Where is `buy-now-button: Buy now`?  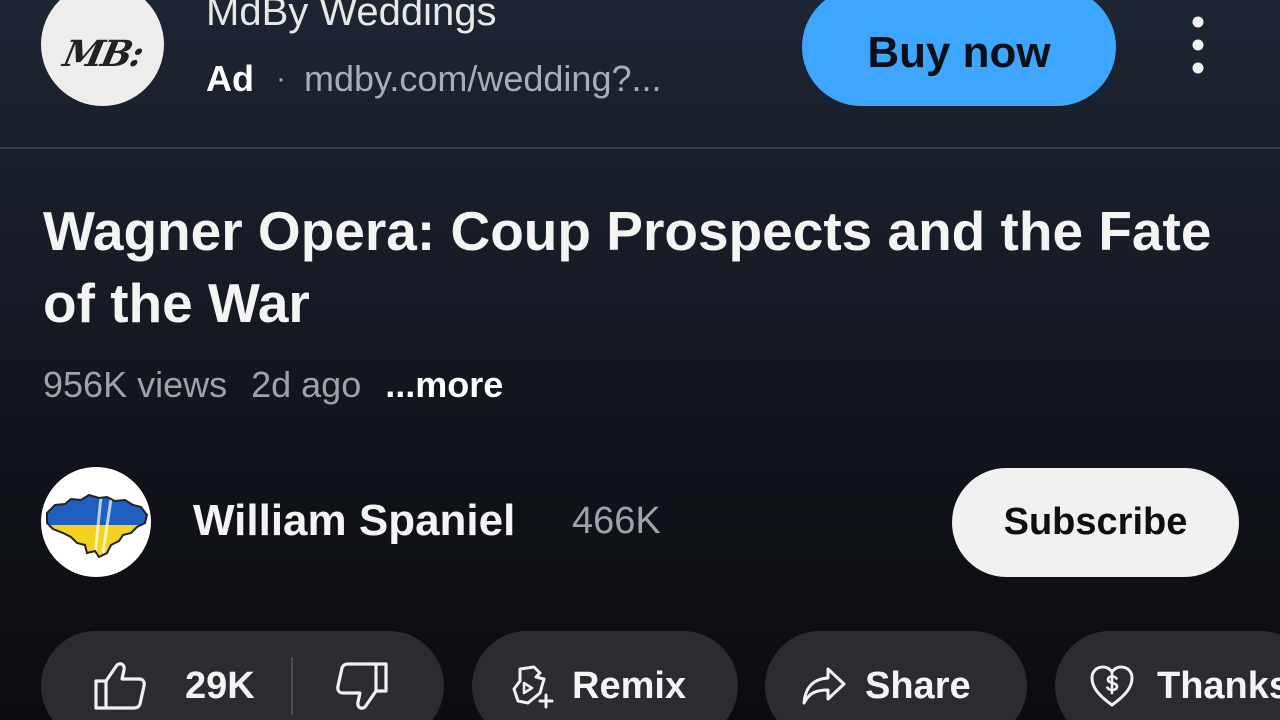 buy-now-button: Buy now is located at coordinates (959, 53).